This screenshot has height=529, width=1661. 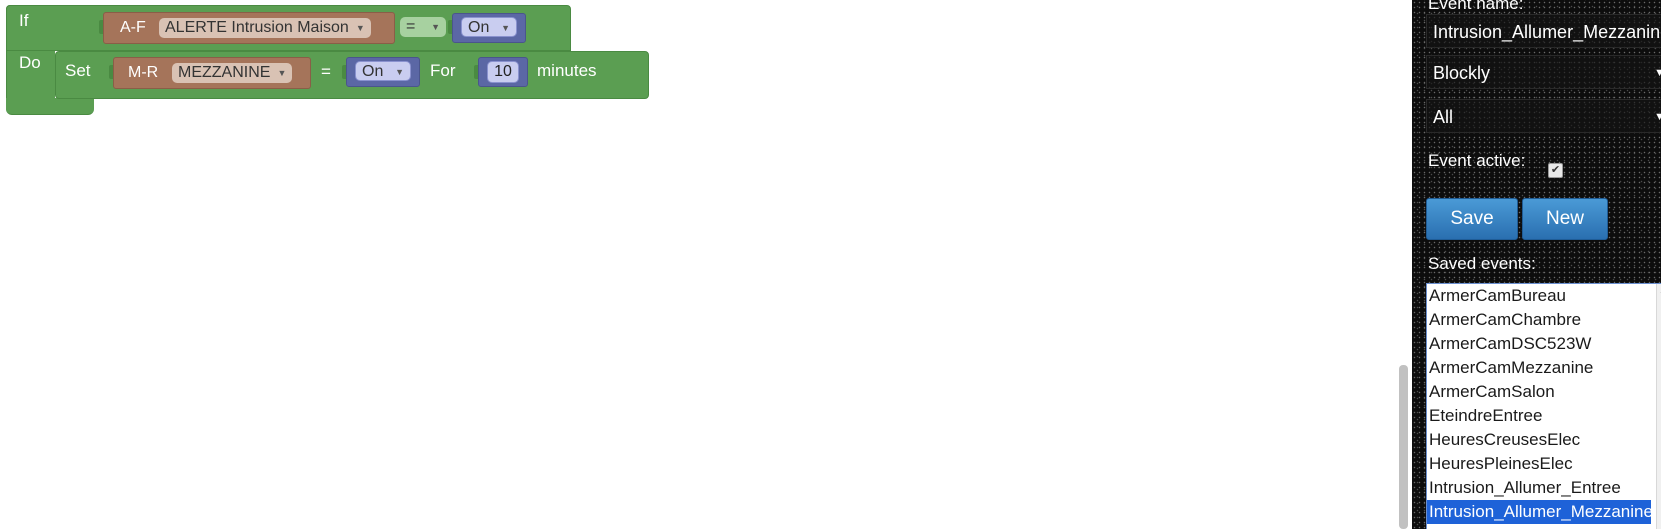 I want to click on event-scope-select: All ▼, so click(x=1543, y=116).